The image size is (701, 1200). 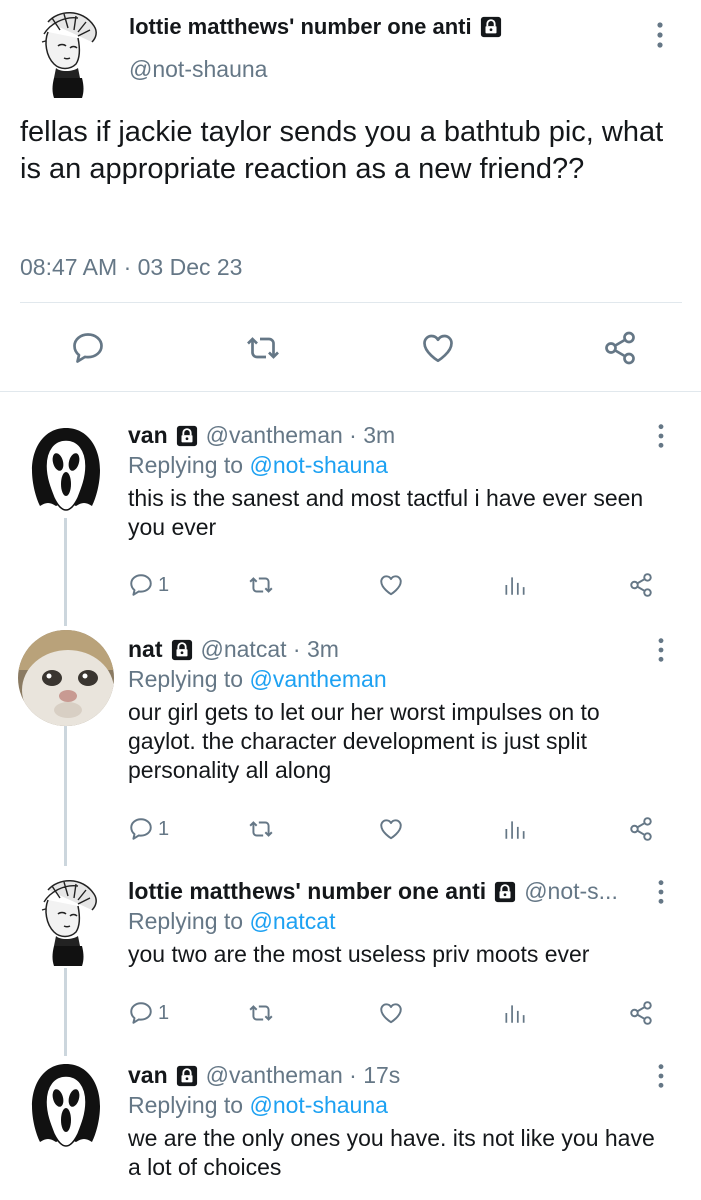 I want to click on replying-to: Replying to @vantheman, so click(x=257, y=679).